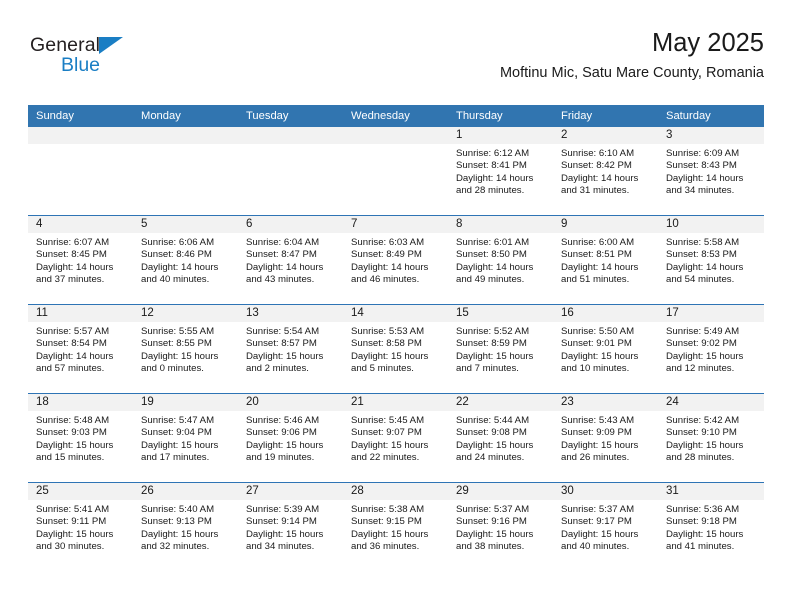 The width and height of the screenshot is (792, 612). Describe the element at coordinates (701, 522) in the screenshot. I see `sunset-text: Sunset: 9:18 PM` at that location.